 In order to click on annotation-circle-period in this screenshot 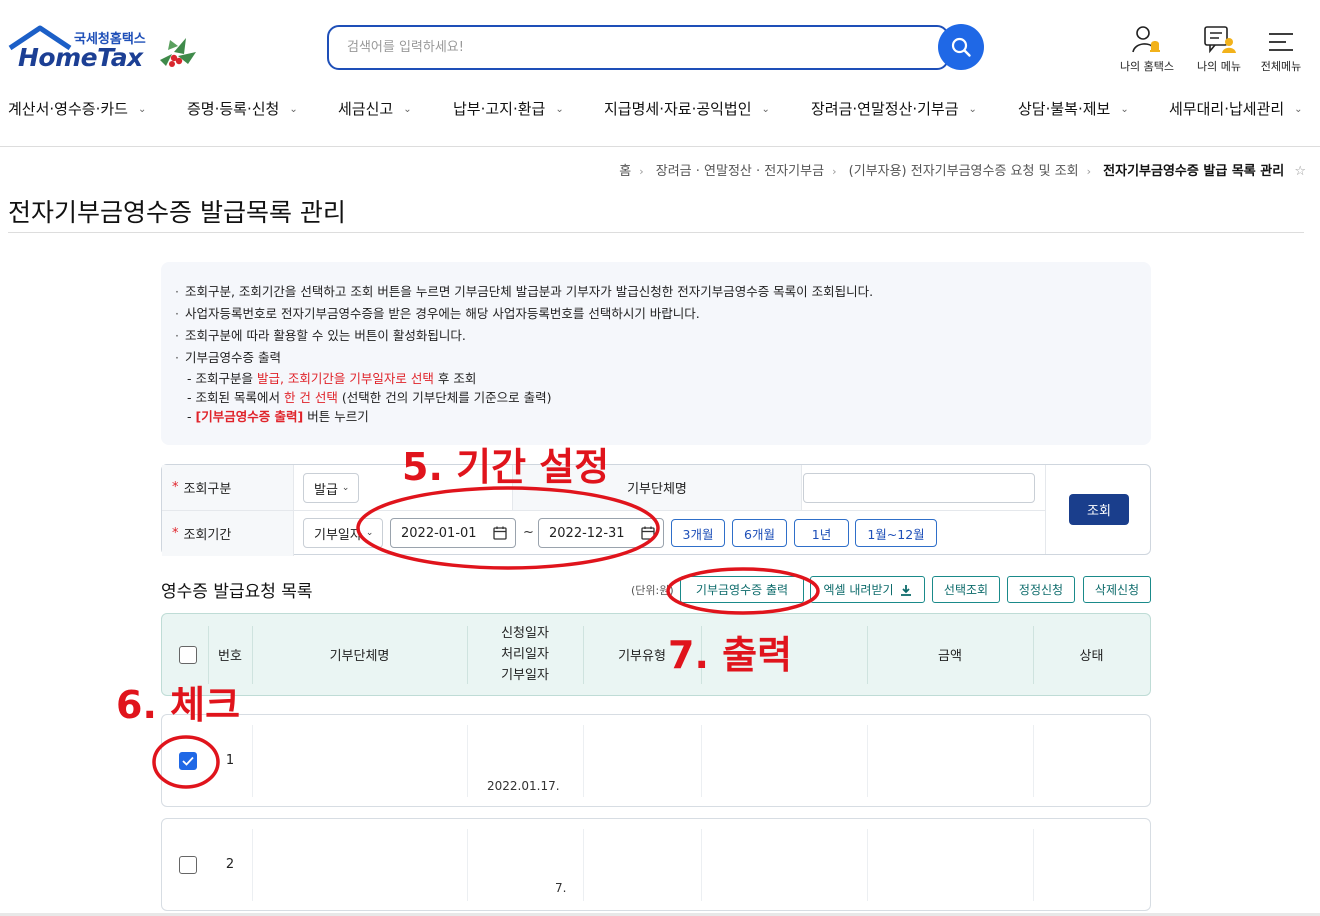, I will do `click(508, 528)`.